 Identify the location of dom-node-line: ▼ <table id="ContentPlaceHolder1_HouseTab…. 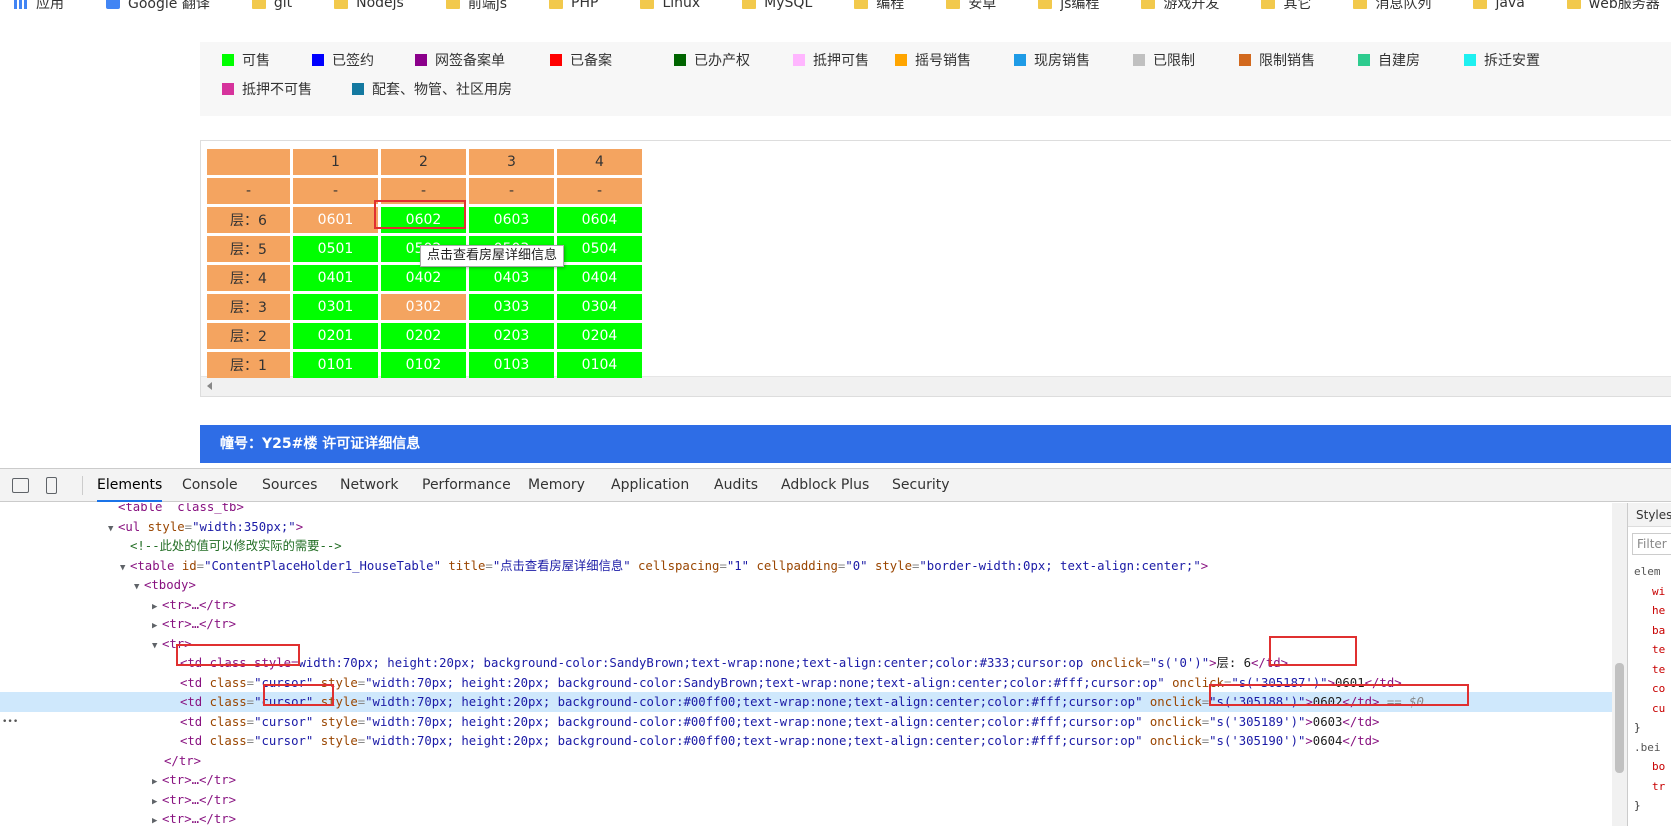
(806, 566).